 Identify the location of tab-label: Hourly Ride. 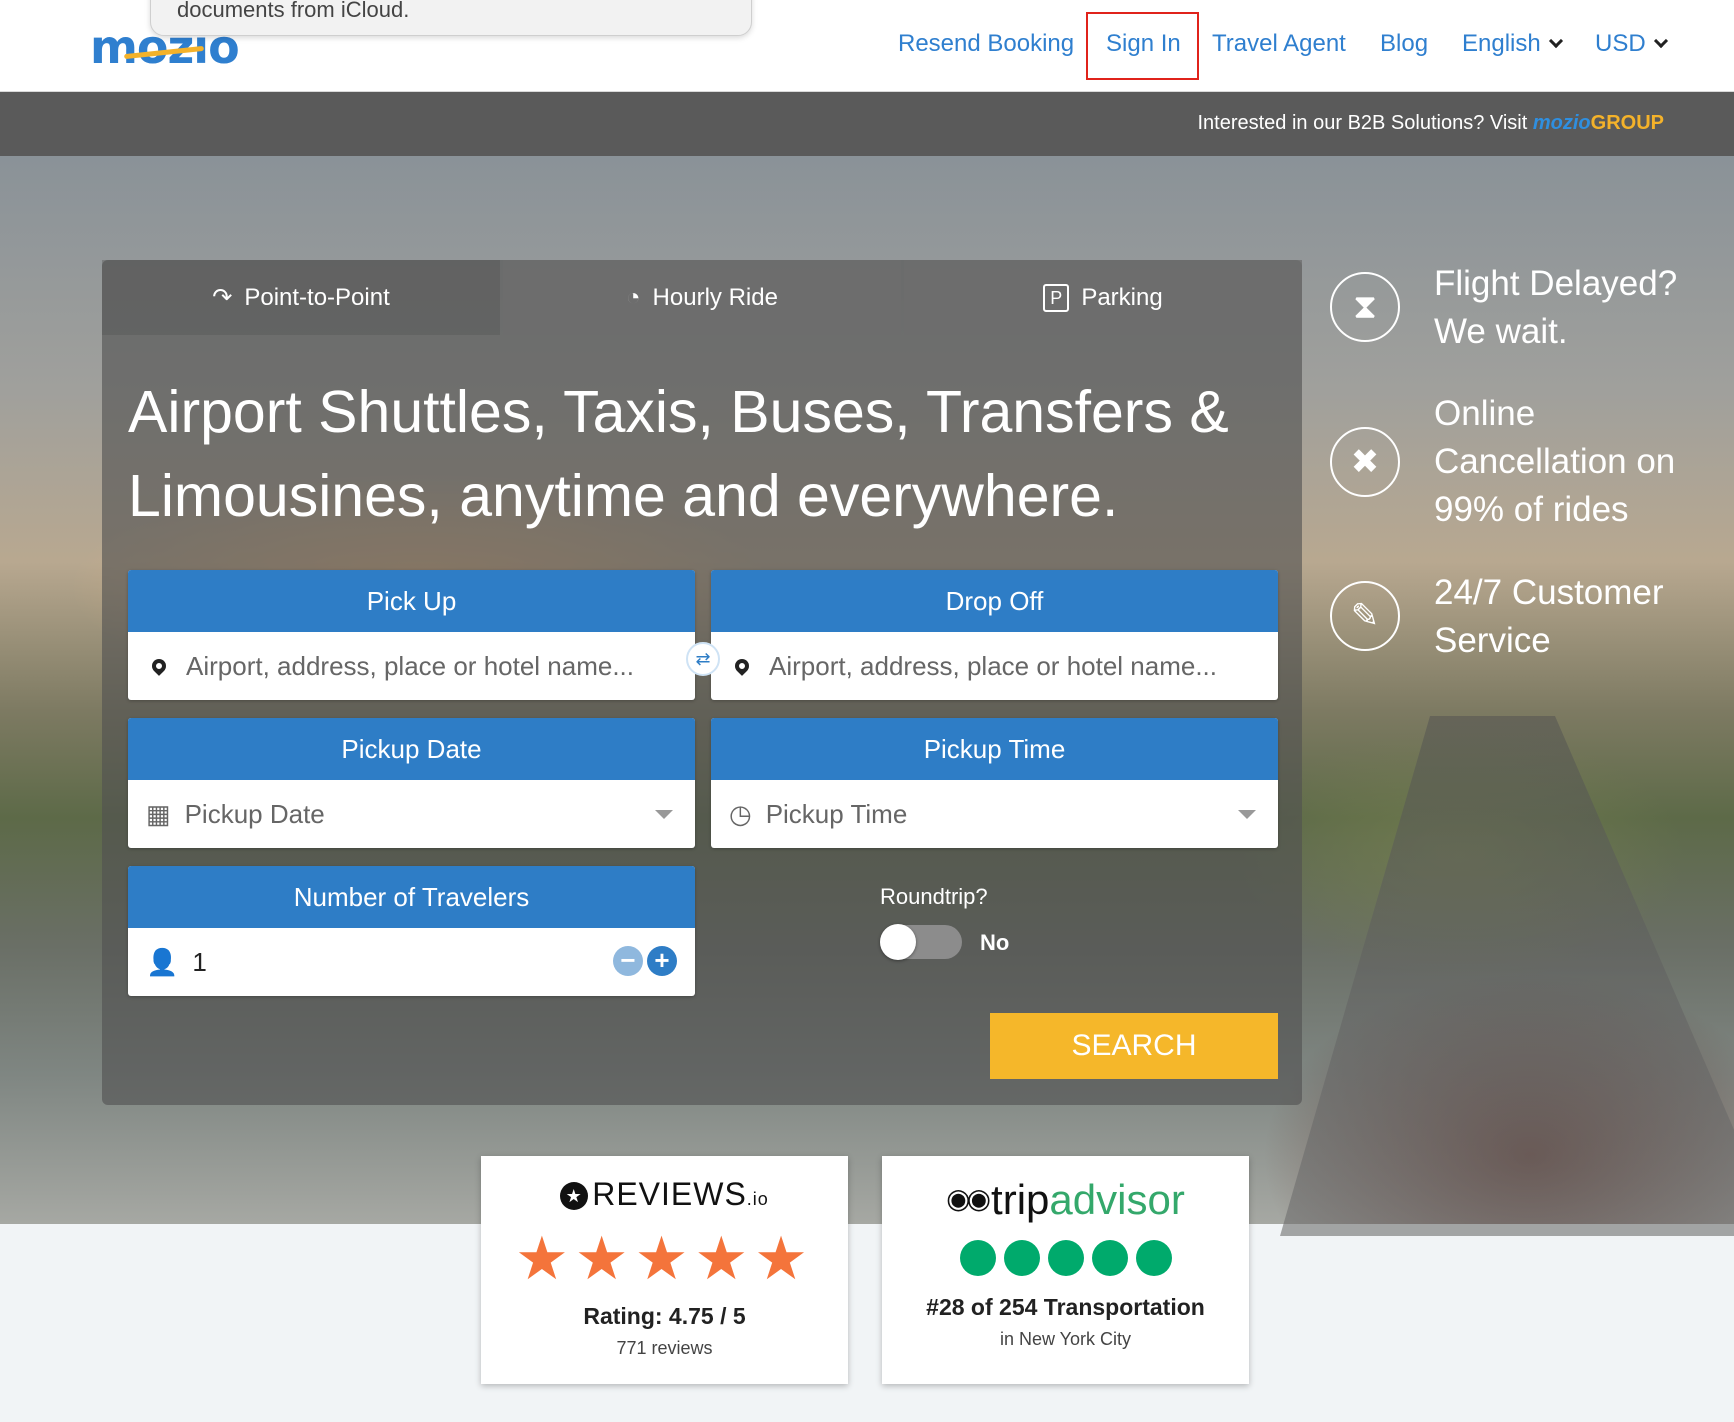
(715, 297).